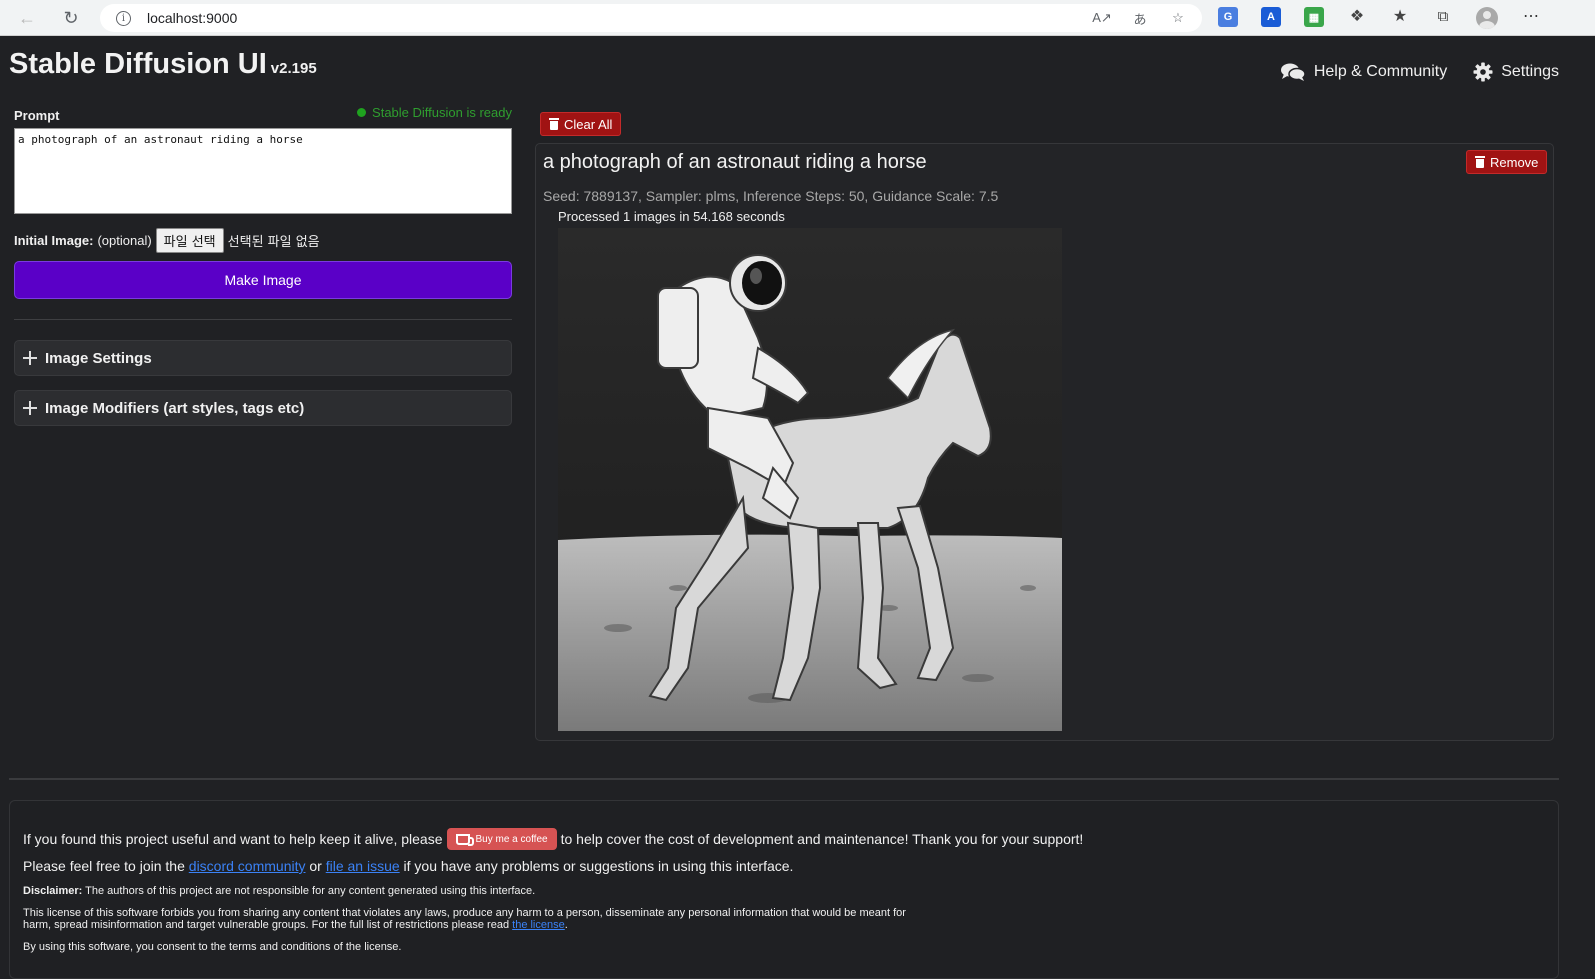 This screenshot has height=979, width=1595. I want to click on status-text: Stable Diffusion is ready, so click(442, 112).